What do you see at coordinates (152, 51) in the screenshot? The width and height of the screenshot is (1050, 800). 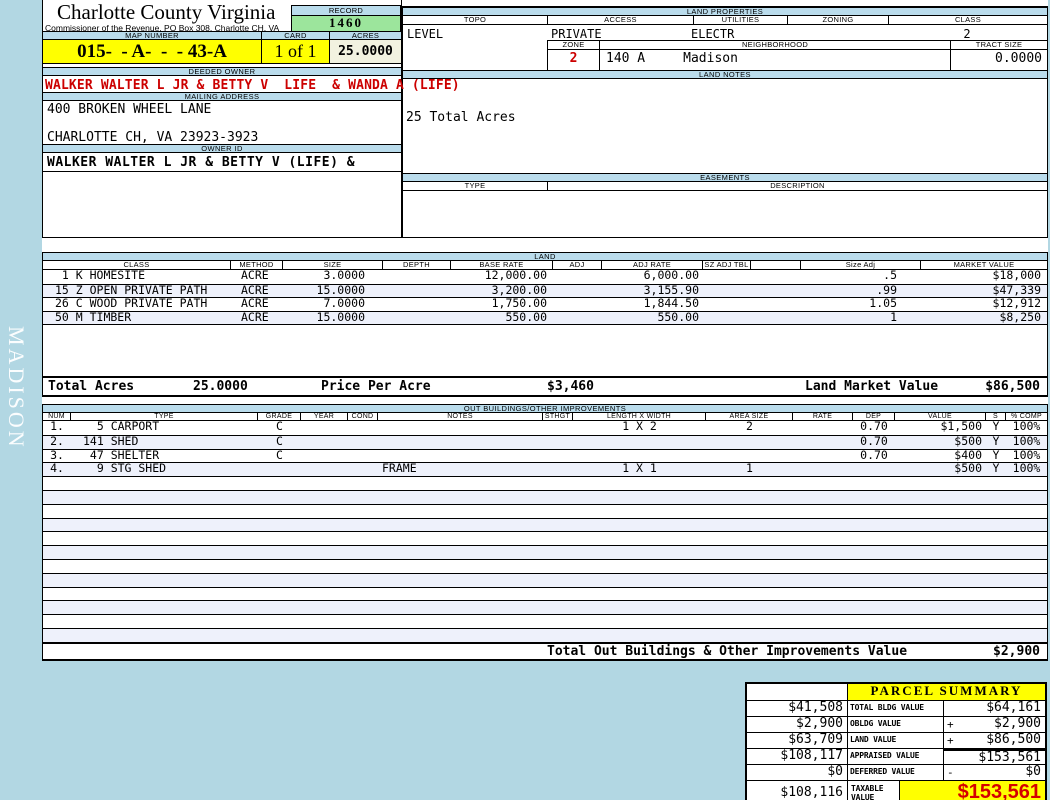 I see `map-number-value: 015- - A- - - 43-A` at bounding box center [152, 51].